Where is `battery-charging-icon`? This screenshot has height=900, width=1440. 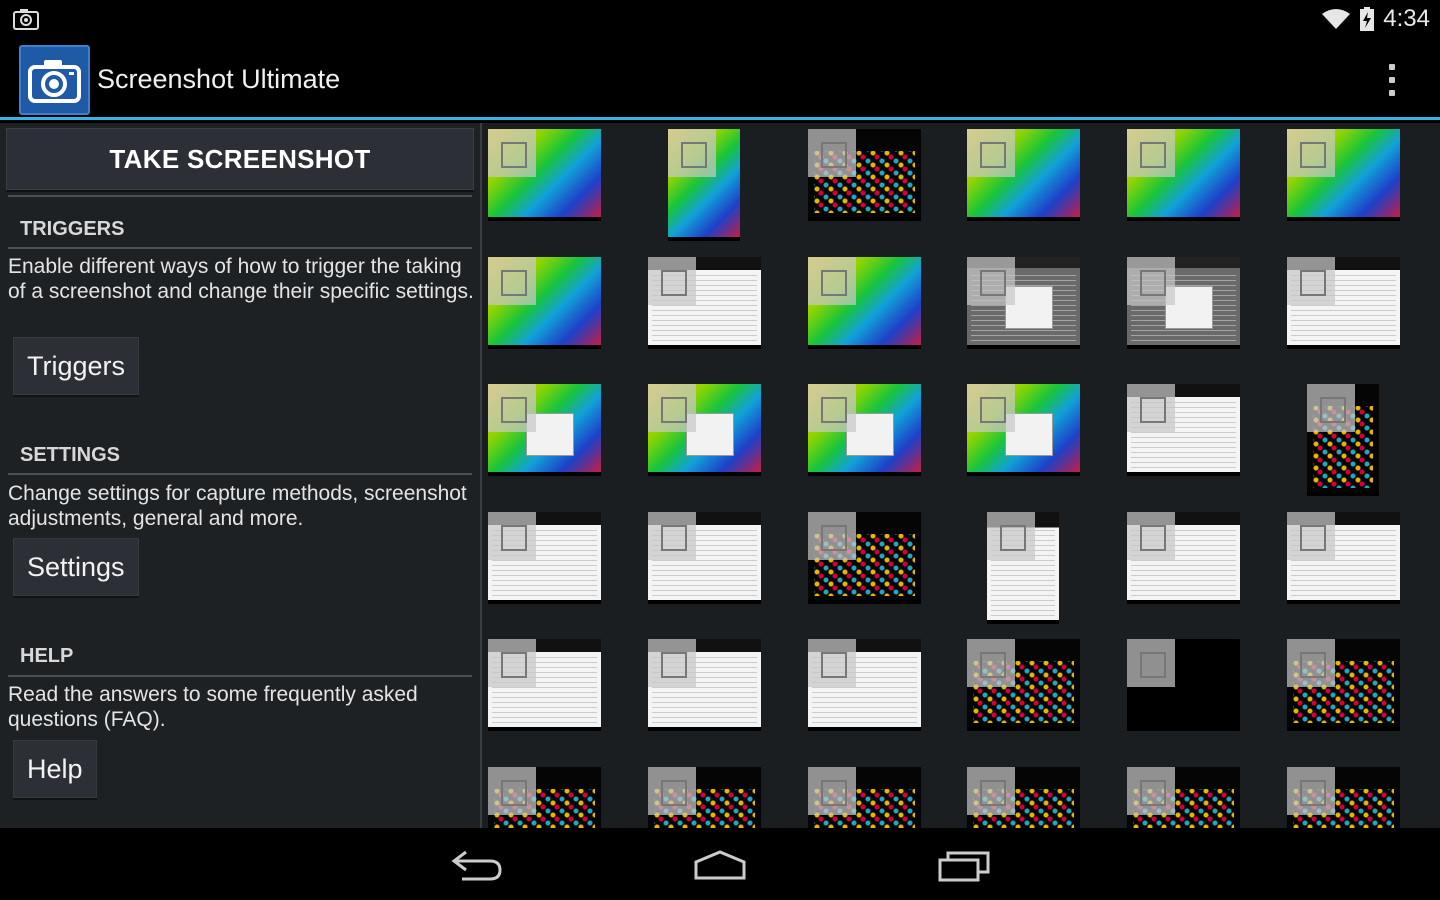
battery-charging-icon is located at coordinates (1367, 19).